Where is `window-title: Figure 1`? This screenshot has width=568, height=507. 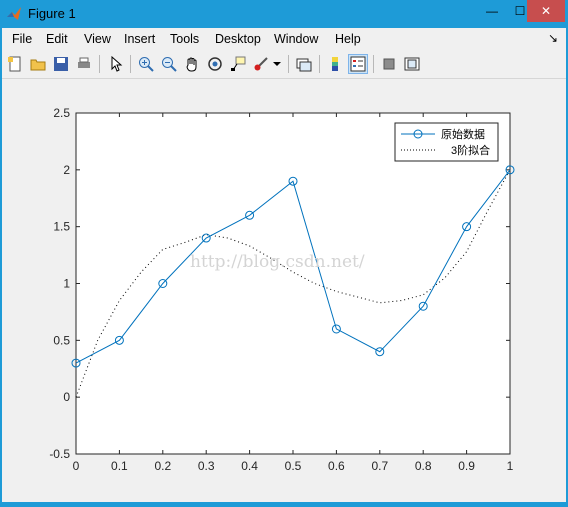 window-title: Figure 1 is located at coordinates (52, 13).